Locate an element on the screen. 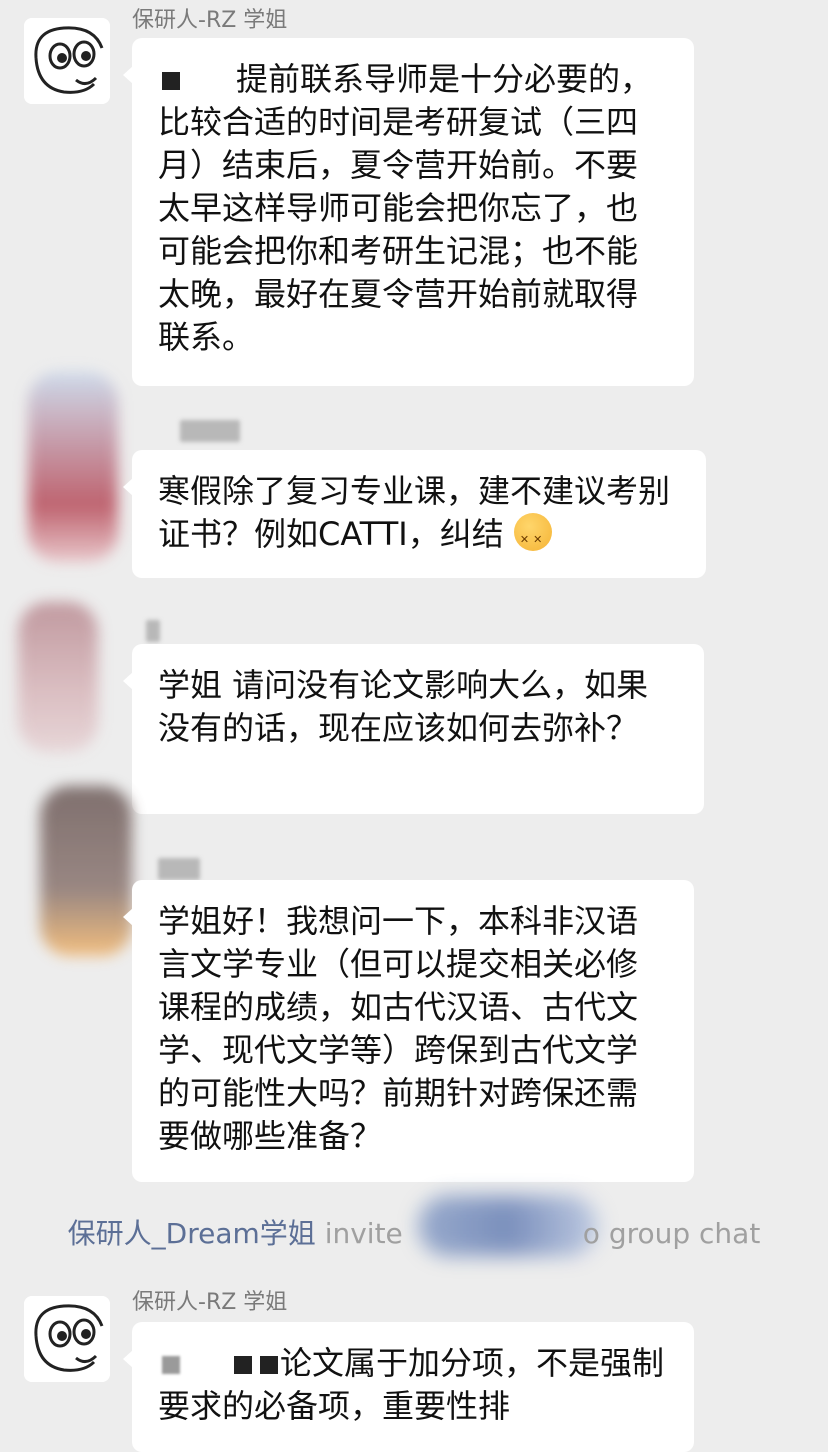 The height and width of the screenshot is (1452, 828). message-text: 学姐 请问没有论文影响大么，如果没有的话，现在应该如何去弥补？ is located at coordinates (403, 706).